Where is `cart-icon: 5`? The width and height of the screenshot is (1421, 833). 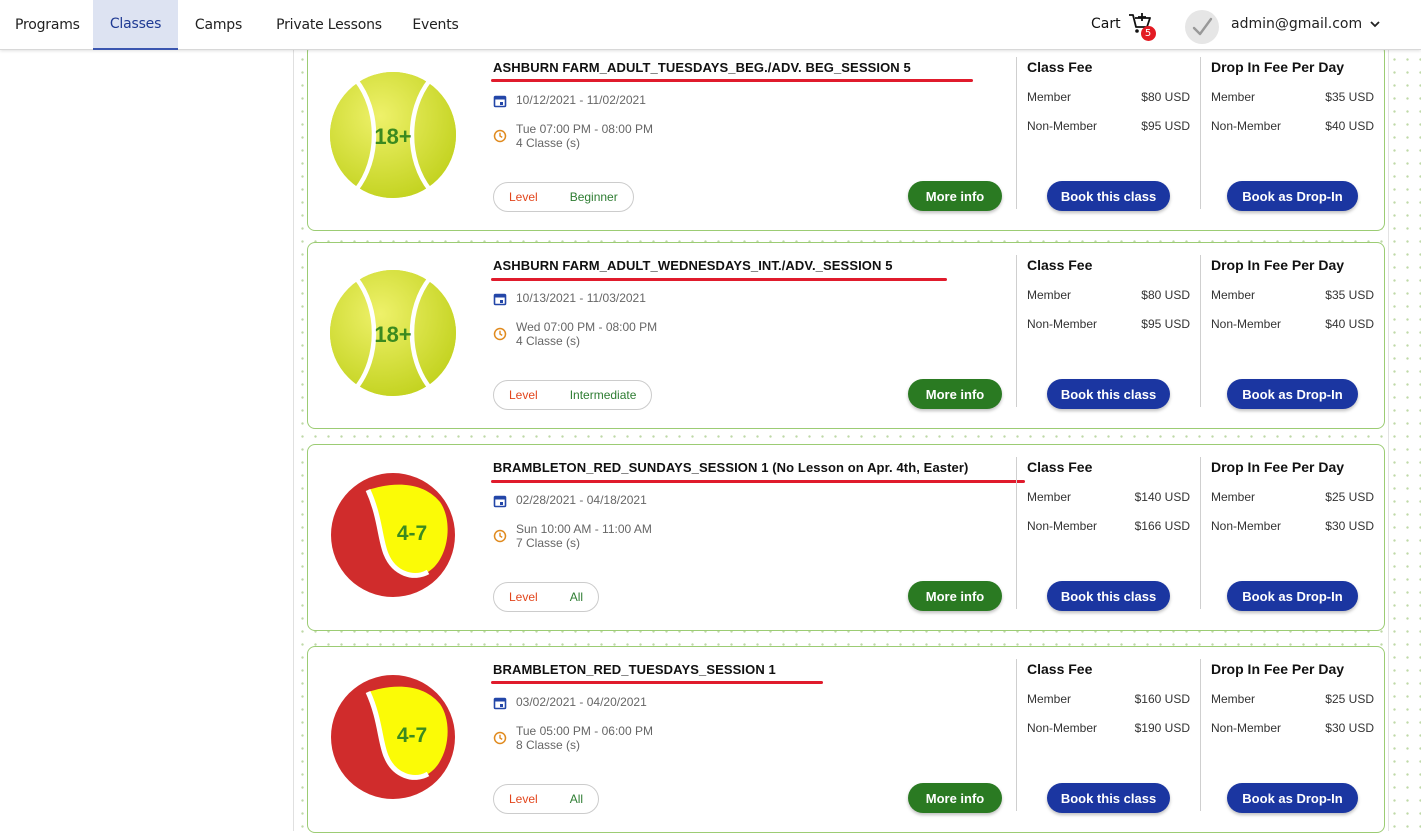 cart-icon: 5 is located at coordinates (1141, 26).